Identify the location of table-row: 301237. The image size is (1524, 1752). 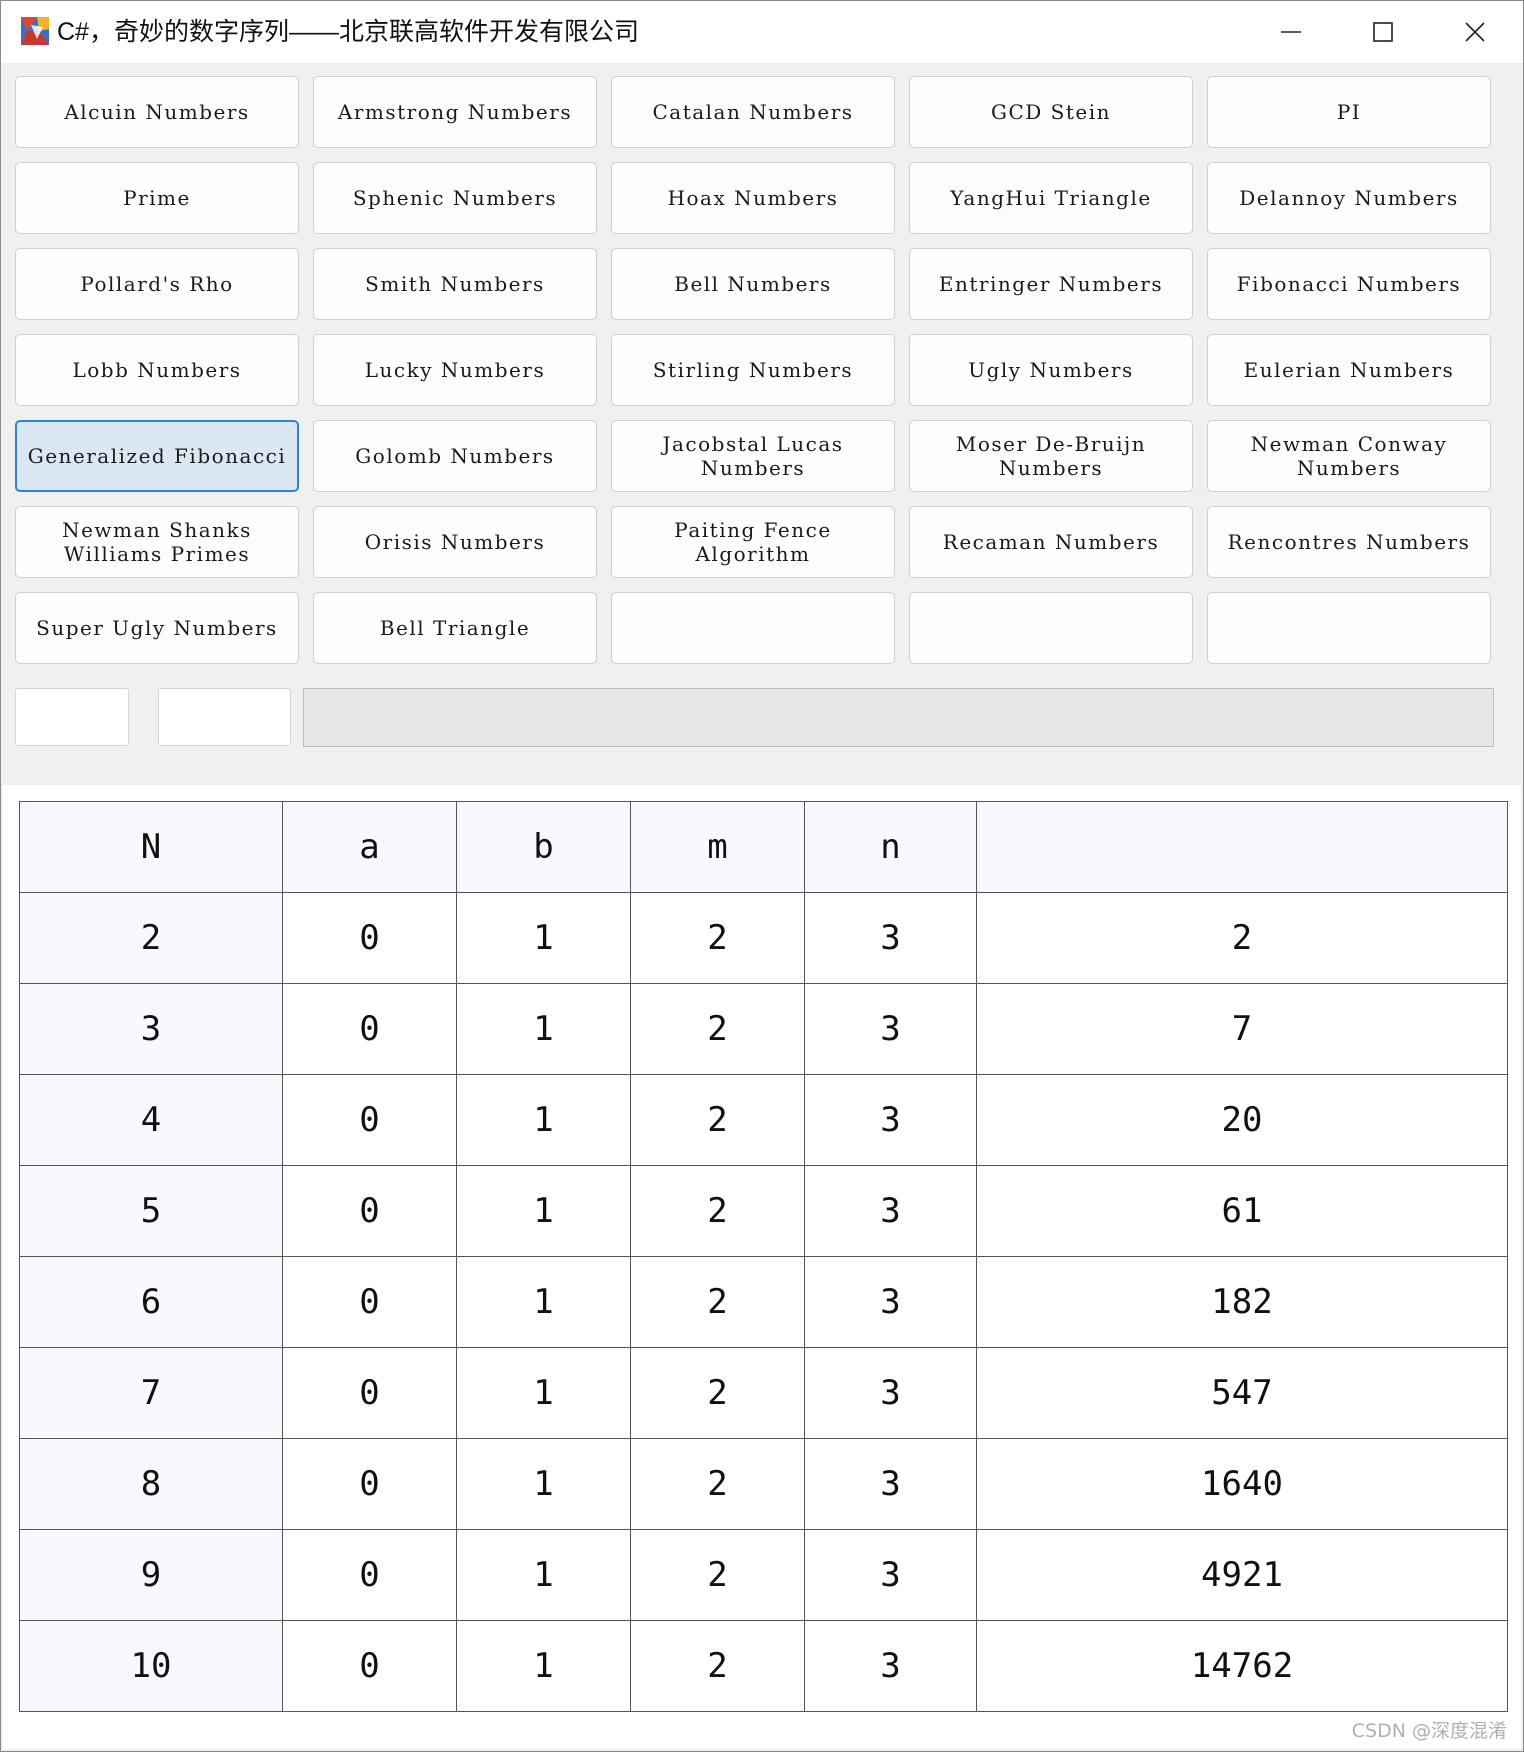
(763, 1029).